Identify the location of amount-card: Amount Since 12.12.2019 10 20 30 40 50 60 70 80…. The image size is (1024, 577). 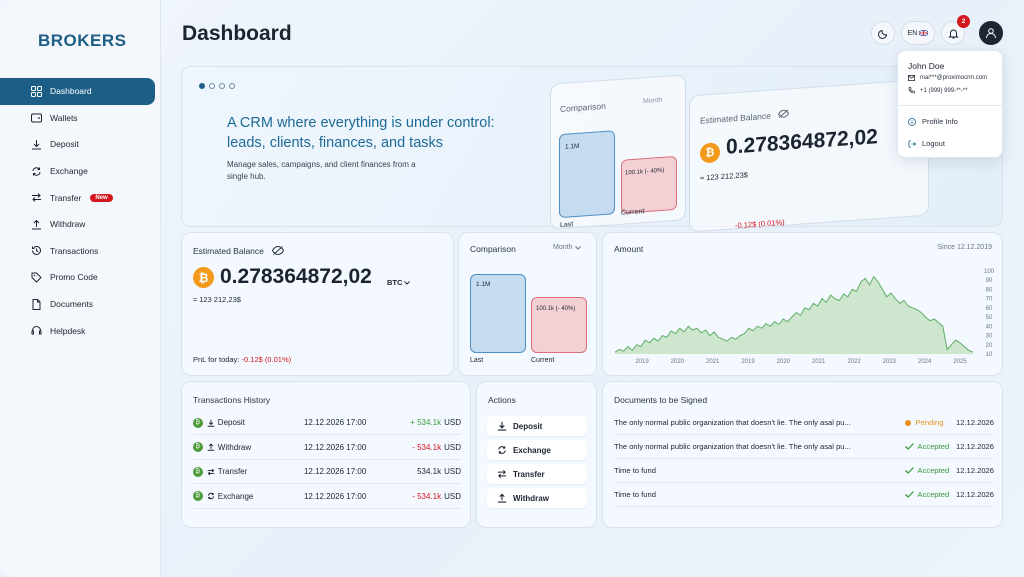
(802, 304).